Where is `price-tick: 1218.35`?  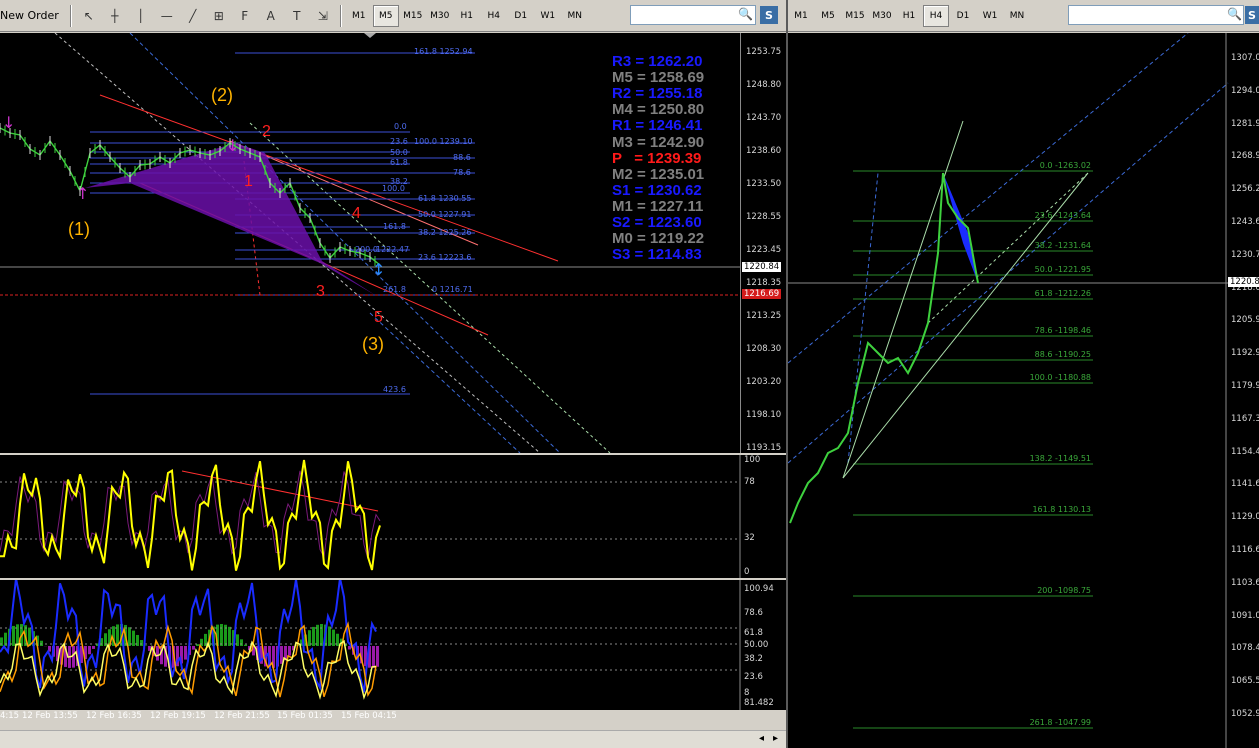 price-tick: 1218.35 is located at coordinates (764, 283).